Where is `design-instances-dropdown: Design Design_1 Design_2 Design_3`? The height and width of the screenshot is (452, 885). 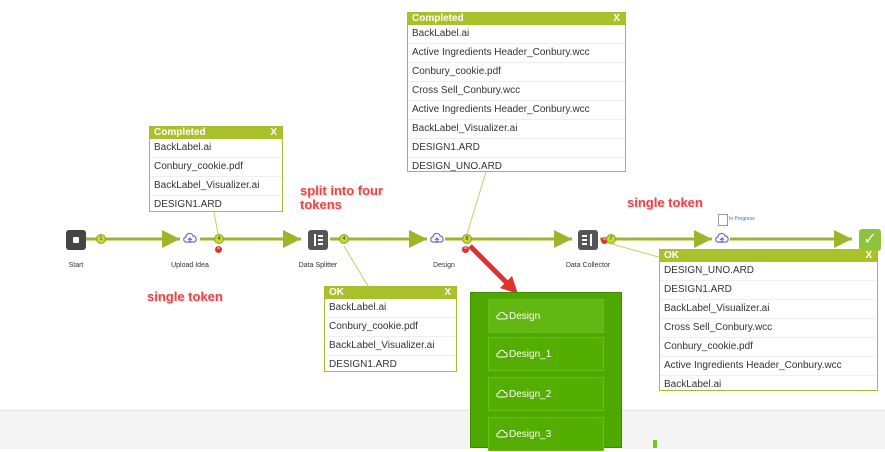 design-instances-dropdown: Design Design_1 Design_2 Design_3 is located at coordinates (546, 371).